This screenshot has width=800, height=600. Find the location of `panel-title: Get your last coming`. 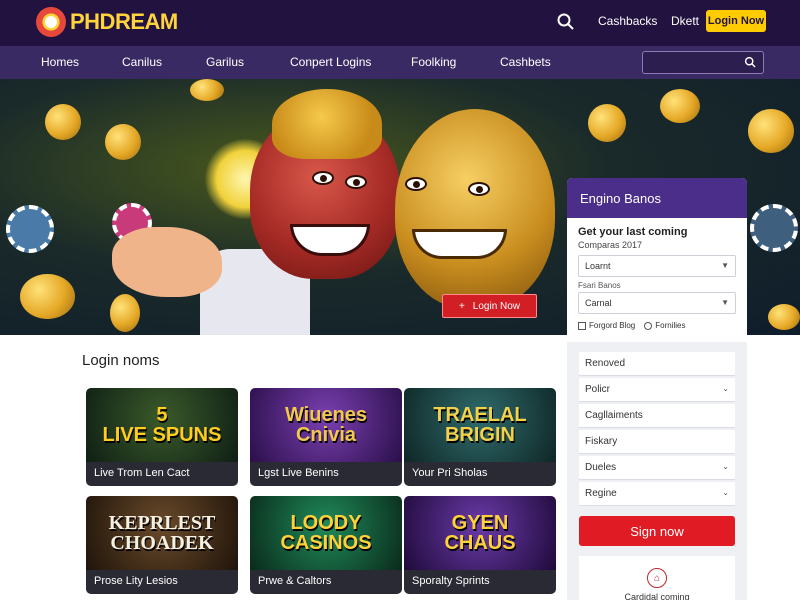

panel-title: Get your last coming is located at coordinates (633, 232).